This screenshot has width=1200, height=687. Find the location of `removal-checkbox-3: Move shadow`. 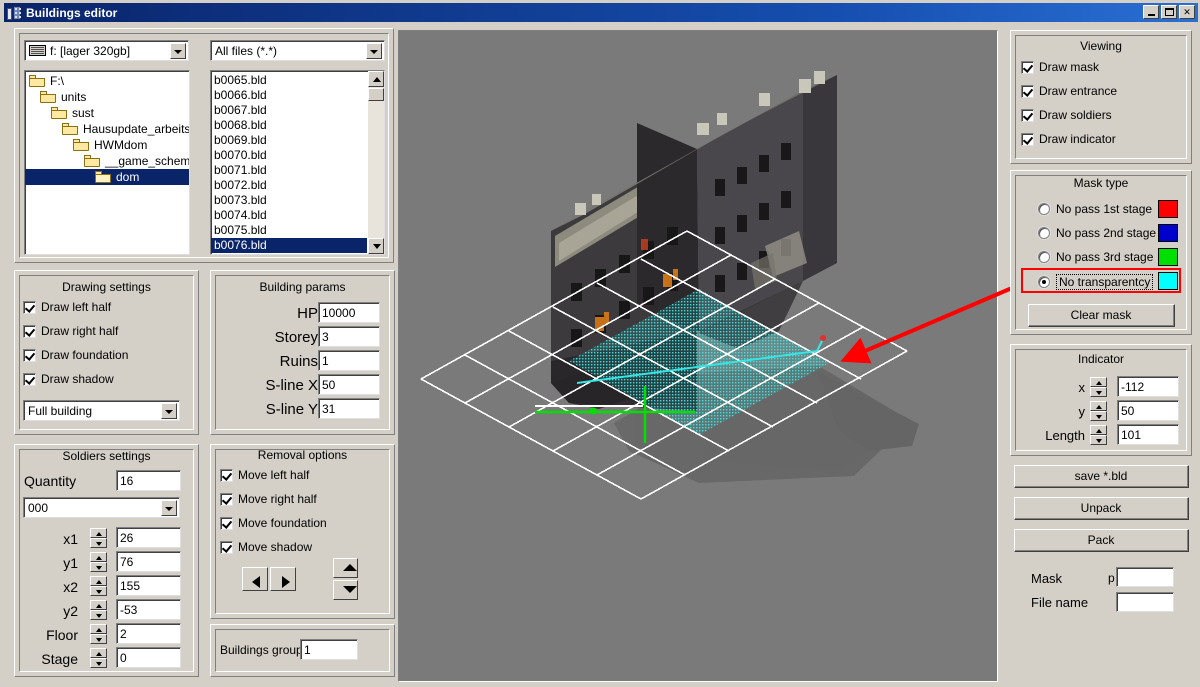

removal-checkbox-3: Move shadow is located at coordinates (266, 547).